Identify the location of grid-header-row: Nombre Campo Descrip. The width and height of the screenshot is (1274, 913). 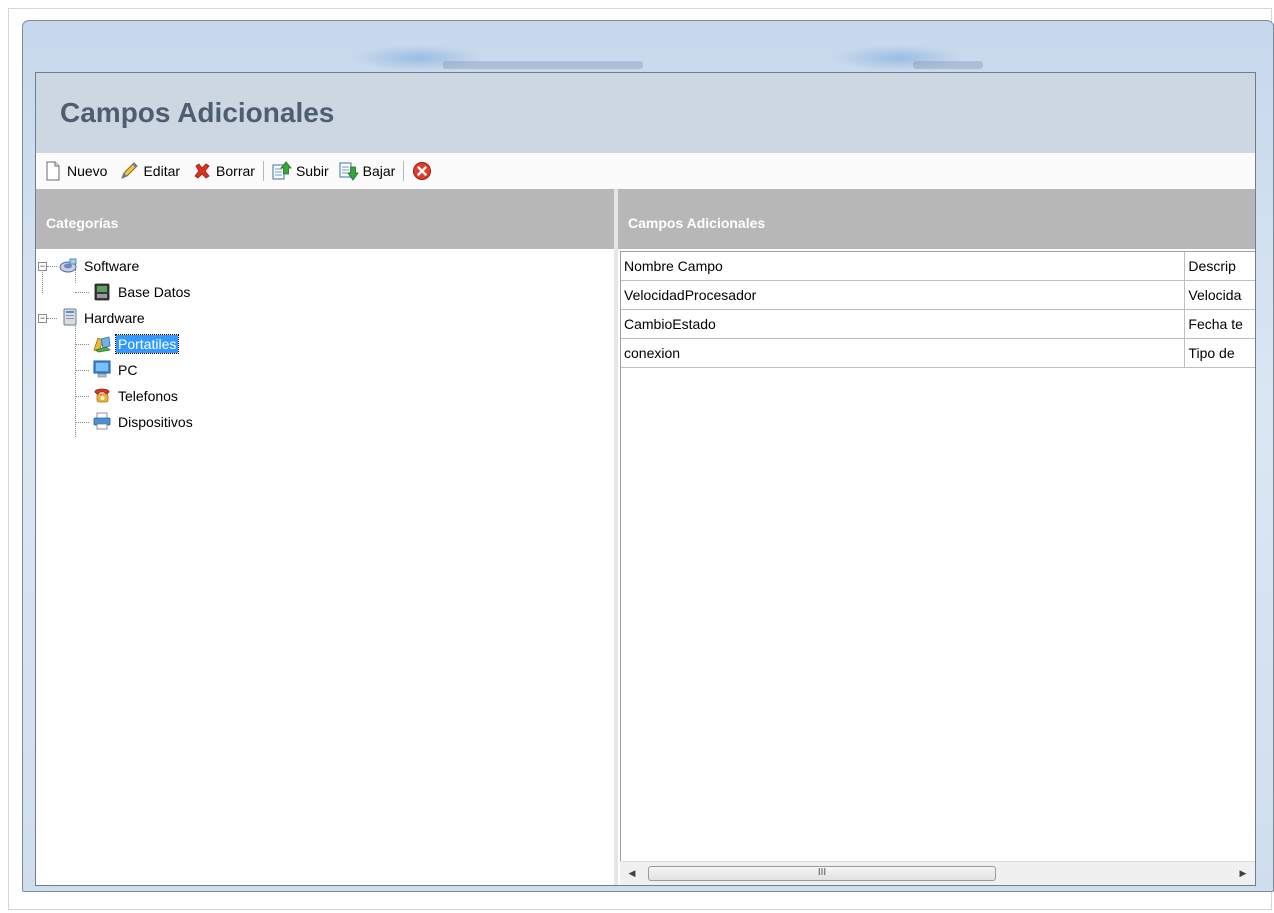
(938, 266).